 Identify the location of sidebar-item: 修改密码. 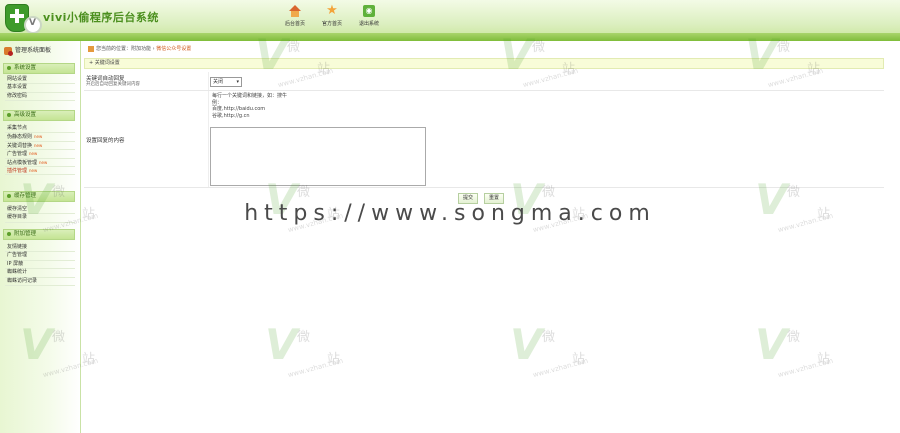
(40, 97).